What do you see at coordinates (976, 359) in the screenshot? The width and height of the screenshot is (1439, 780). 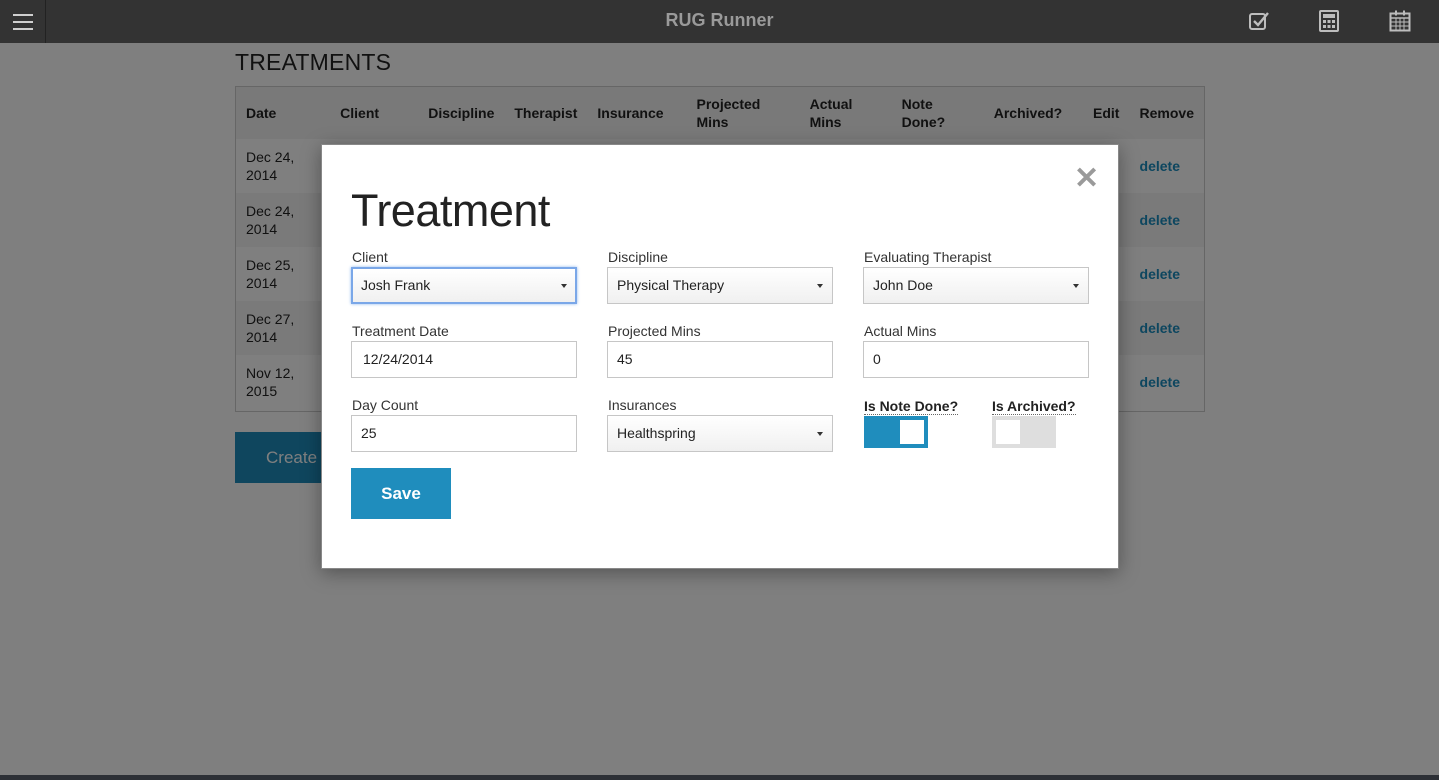 I see `actual-mins-input: 0` at bounding box center [976, 359].